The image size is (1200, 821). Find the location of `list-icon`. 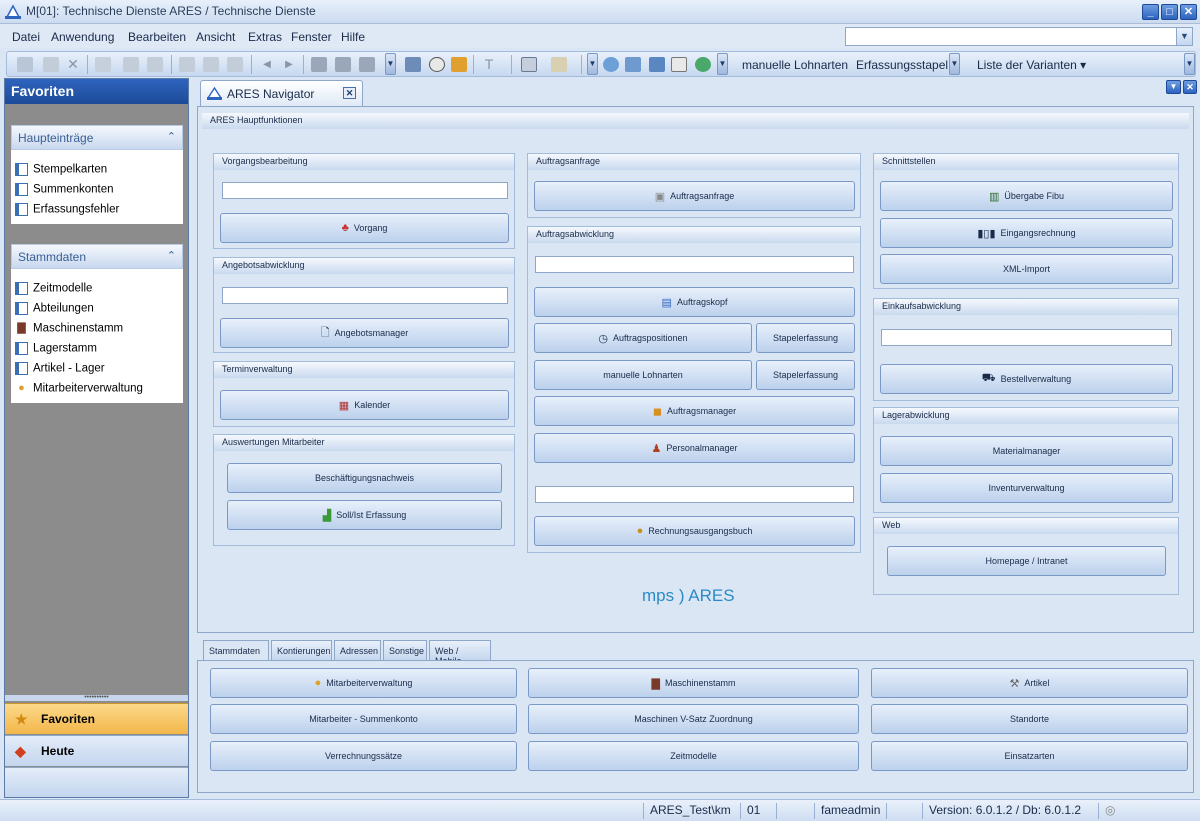

list-icon is located at coordinates (187, 64).